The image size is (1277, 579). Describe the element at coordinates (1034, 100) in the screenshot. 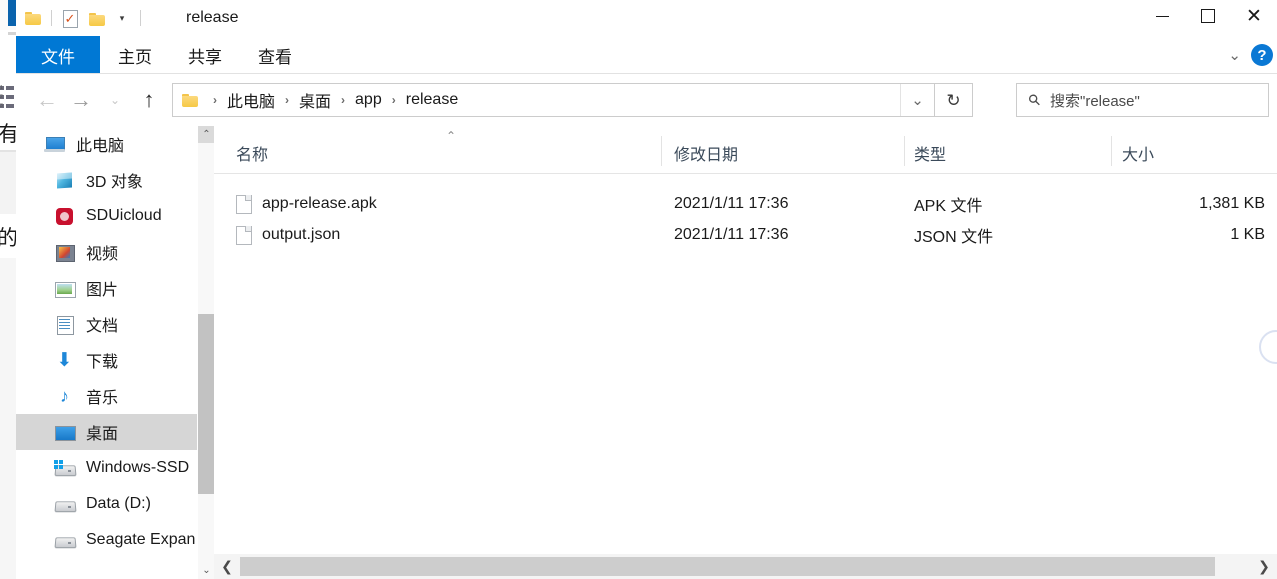

I see `search-icon: ⚲` at that location.